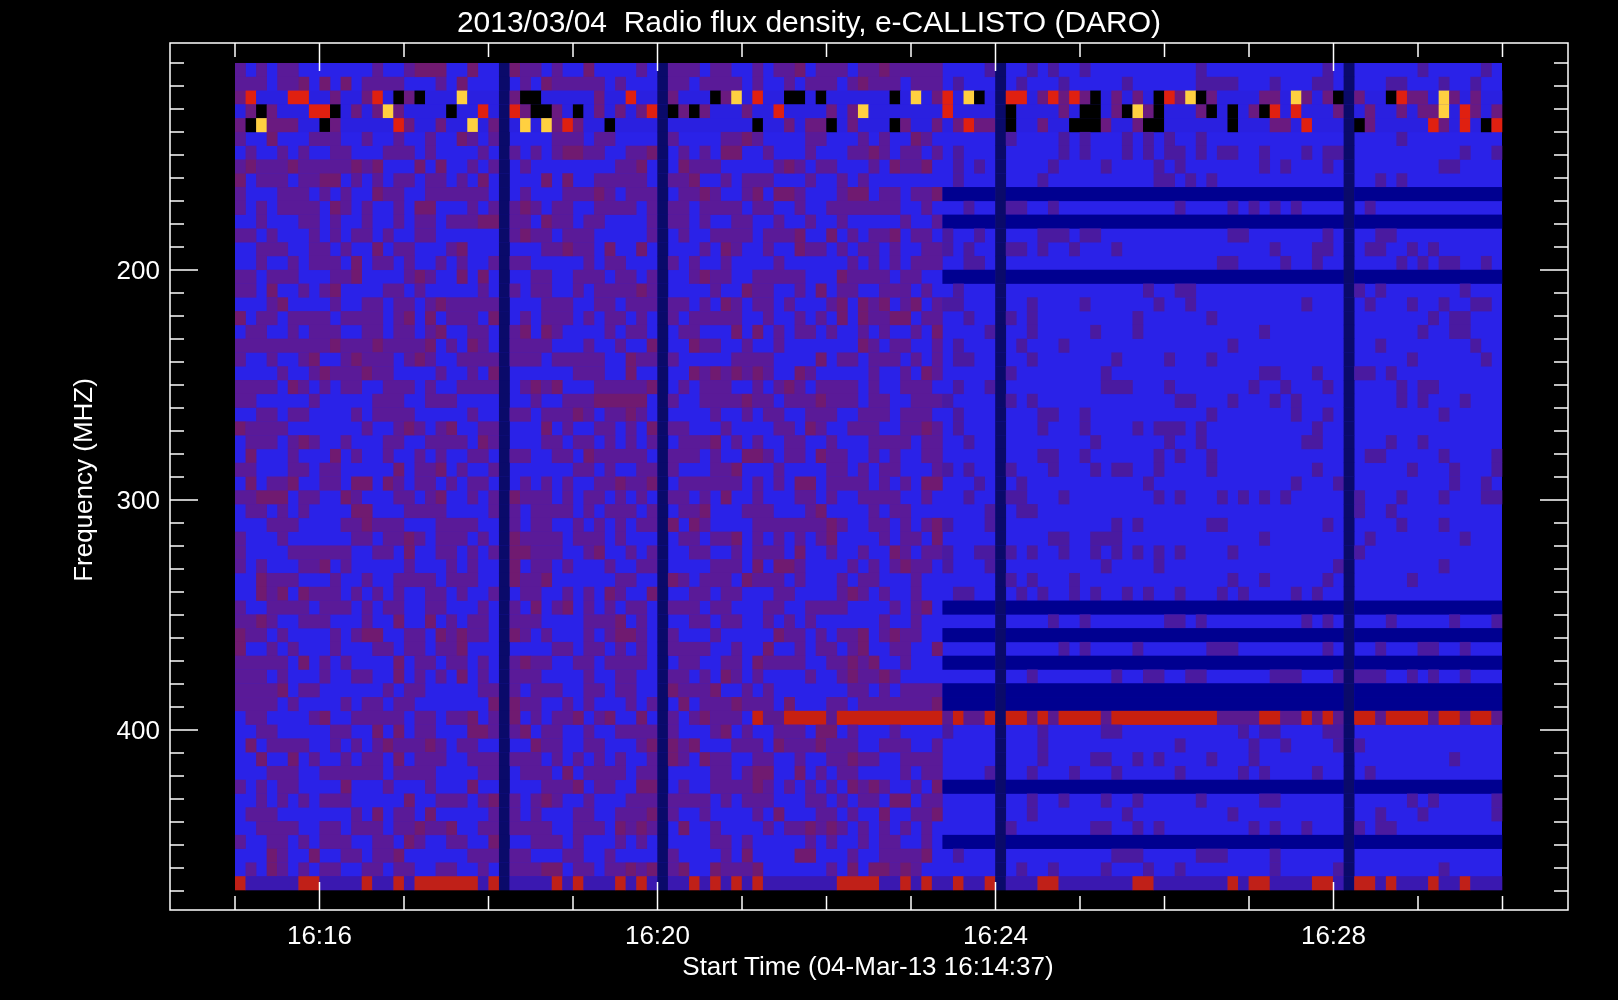 The width and height of the screenshot is (1618, 1000). Describe the element at coordinates (319, 935) in the screenshot. I see `x-tick-label: 16:16` at that location.